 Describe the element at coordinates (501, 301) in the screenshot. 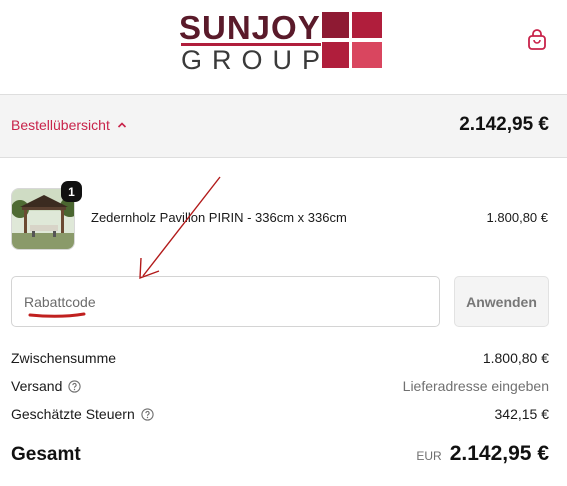

I see `apply-discount-button: Anwenden` at that location.